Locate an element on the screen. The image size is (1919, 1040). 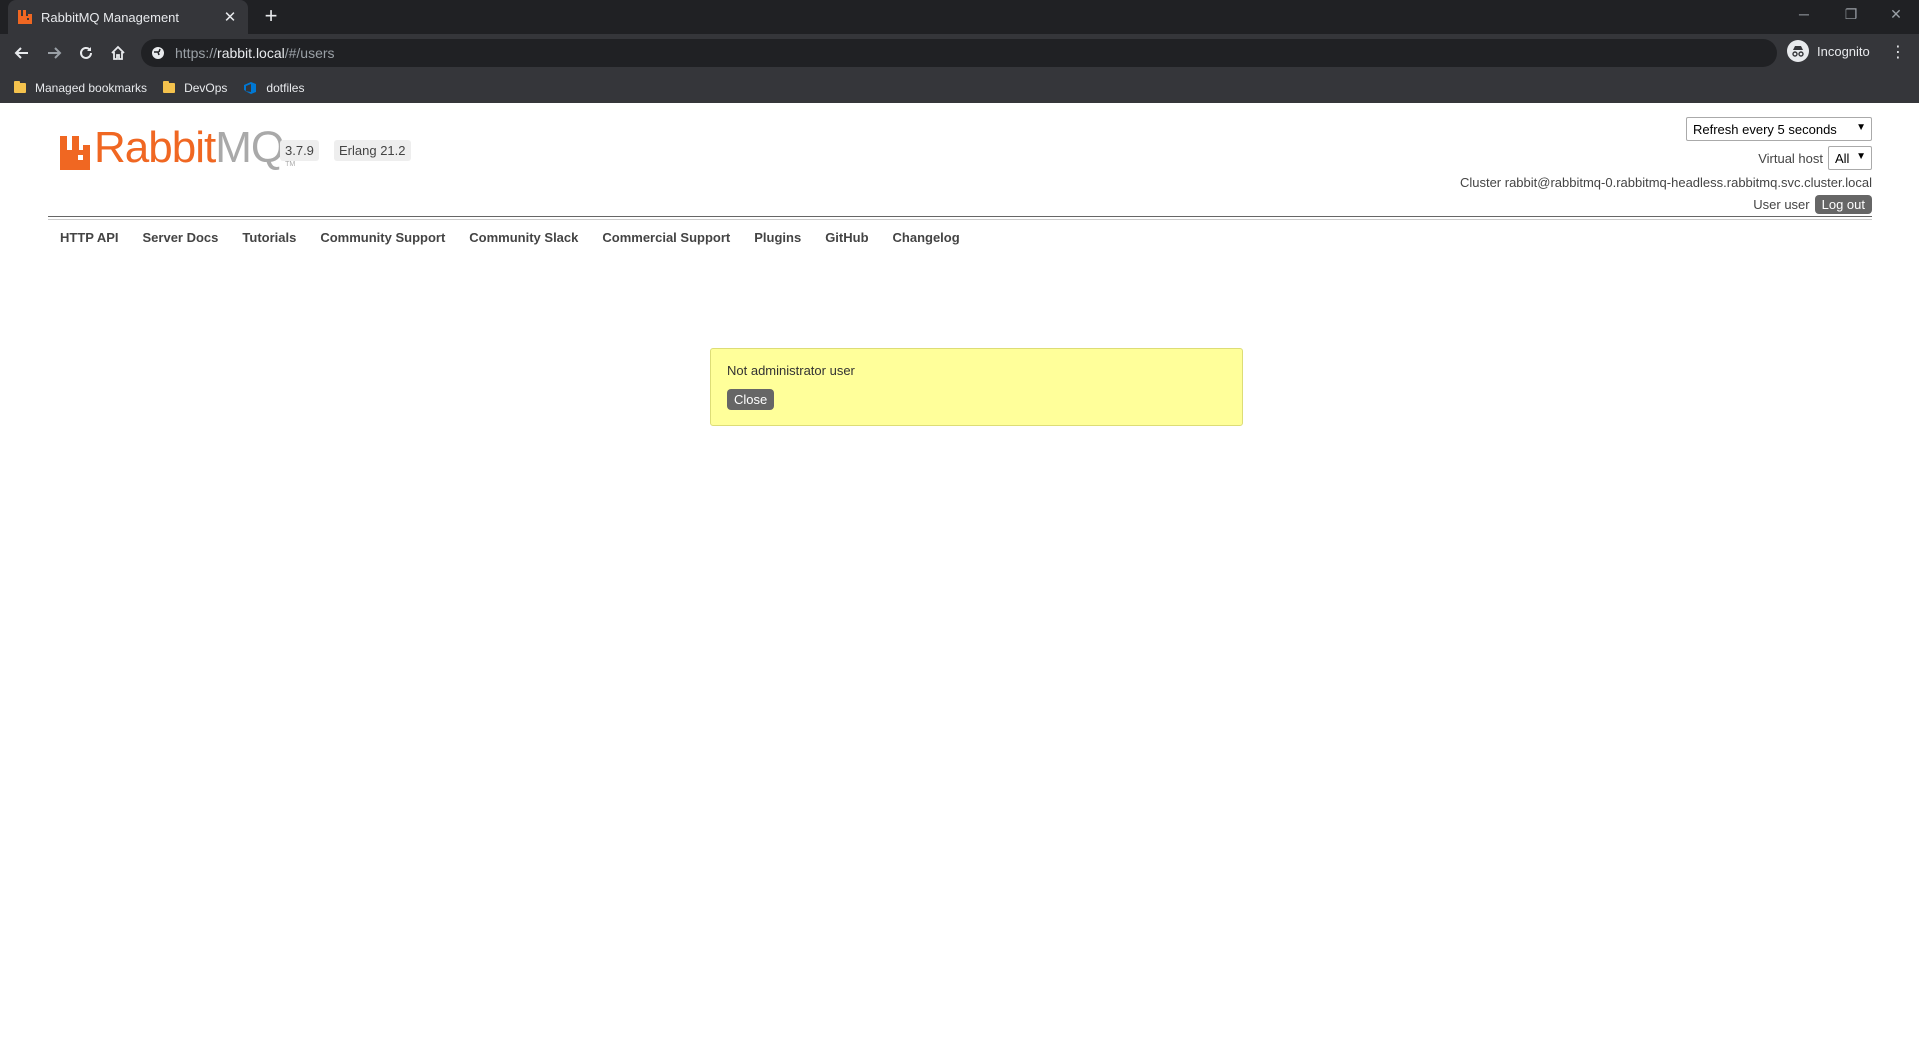
alert-message: Not administrator user is located at coordinates (791, 370).